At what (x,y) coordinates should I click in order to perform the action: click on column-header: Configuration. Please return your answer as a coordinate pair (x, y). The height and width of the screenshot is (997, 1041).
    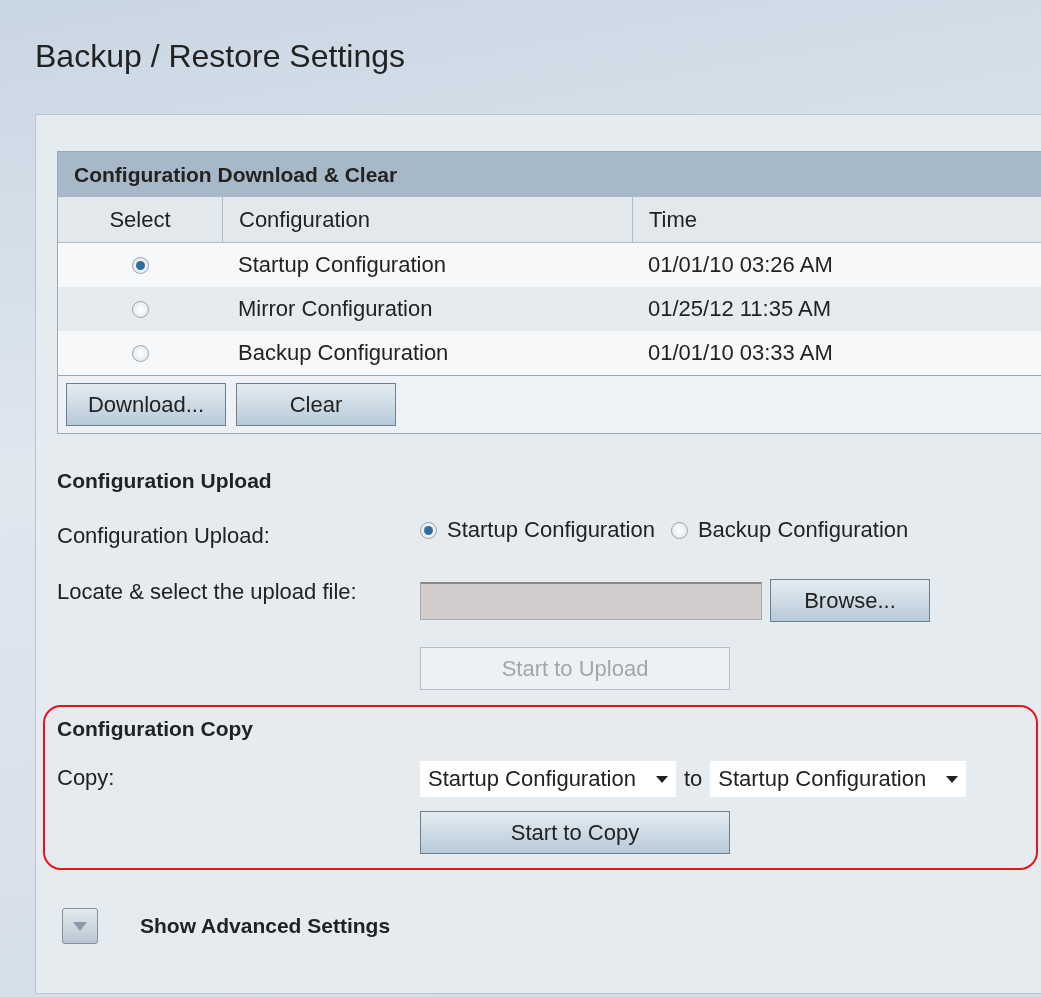
    Looking at the image, I should click on (428, 219).